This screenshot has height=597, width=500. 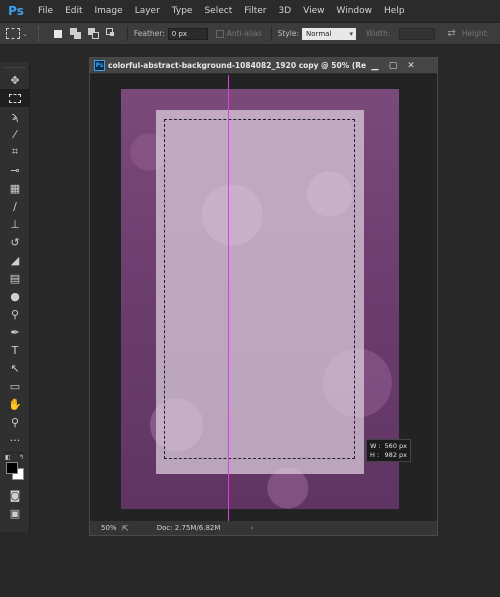 I want to click on photoshop-logo-icon: Ps, so click(x=16, y=11).